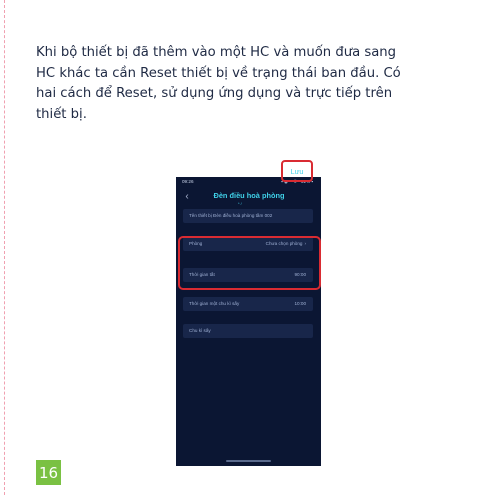  What do you see at coordinates (4, 247) in the screenshot?
I see `page-margin-line` at bounding box center [4, 247].